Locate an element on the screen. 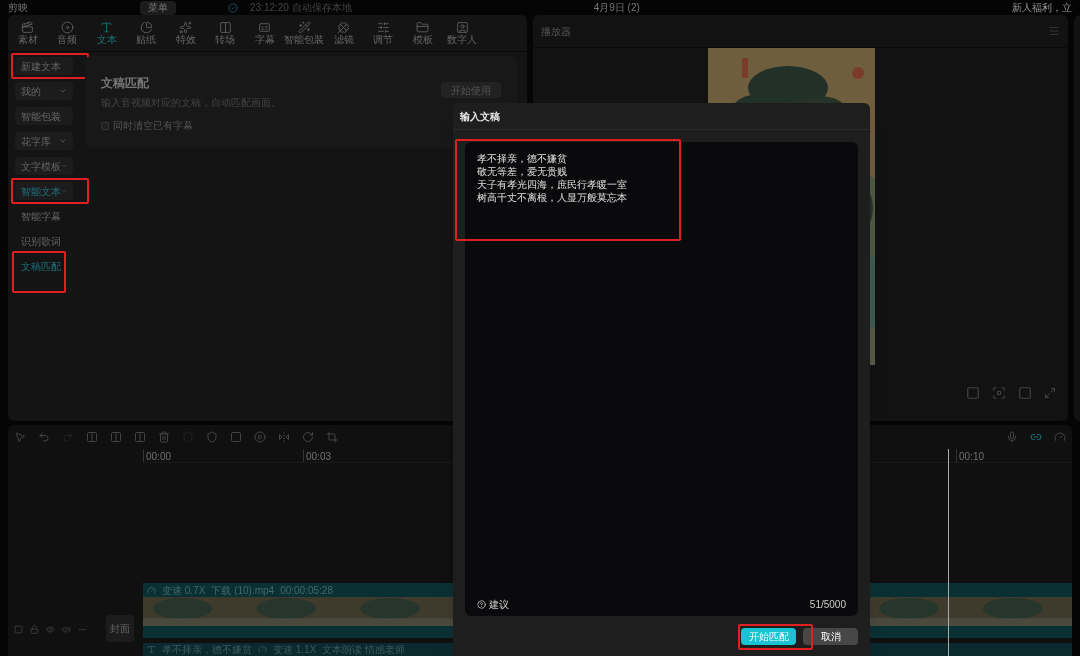  feature-title: 文稿匹配 is located at coordinates (125, 83).